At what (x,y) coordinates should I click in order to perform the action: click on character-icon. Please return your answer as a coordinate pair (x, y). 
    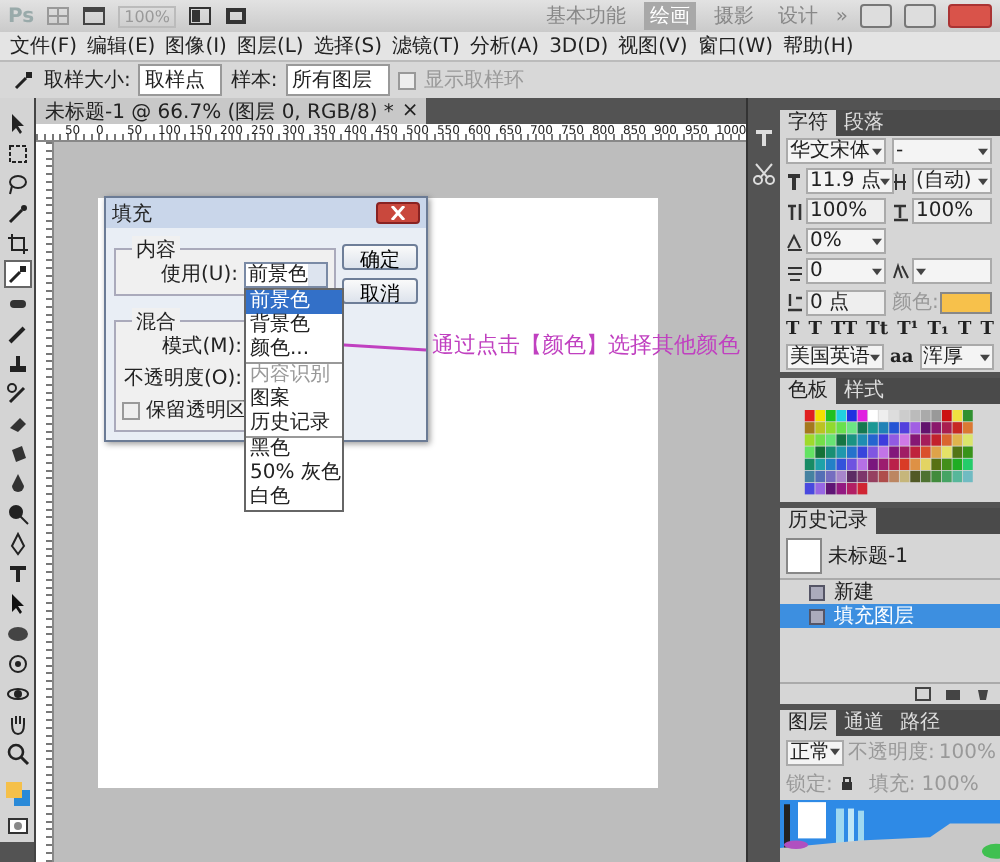
    Looking at the image, I should click on (764, 138).